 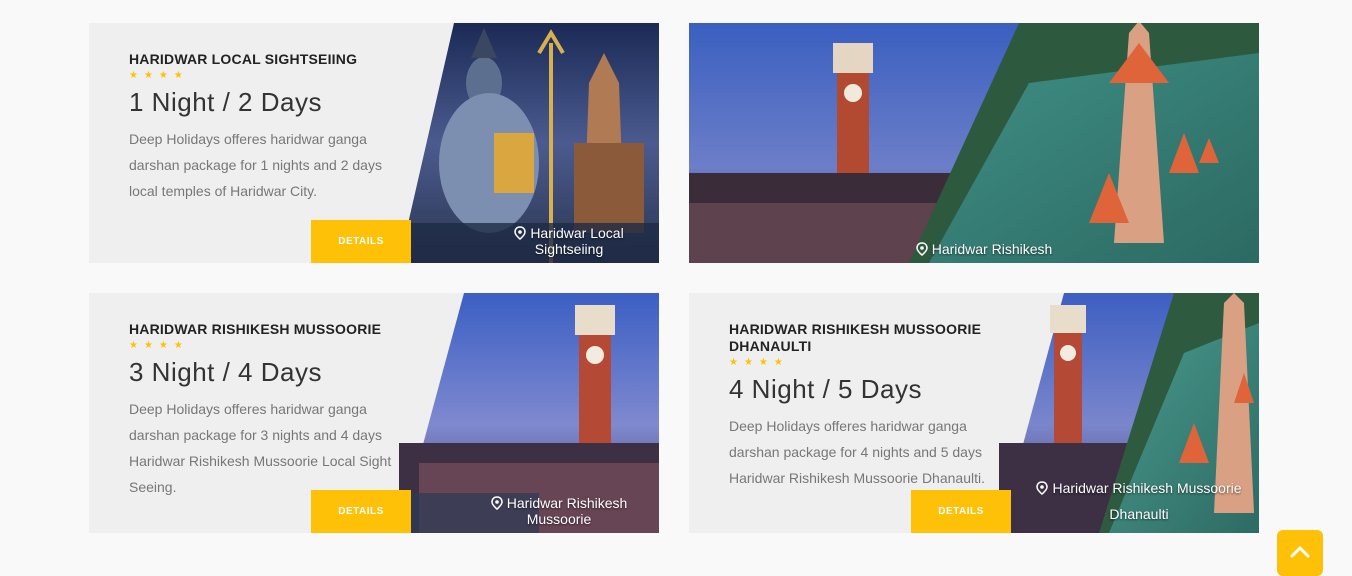 What do you see at coordinates (577, 241) in the screenshot?
I see `location-text: Haridwar Local Sightseiing` at bounding box center [577, 241].